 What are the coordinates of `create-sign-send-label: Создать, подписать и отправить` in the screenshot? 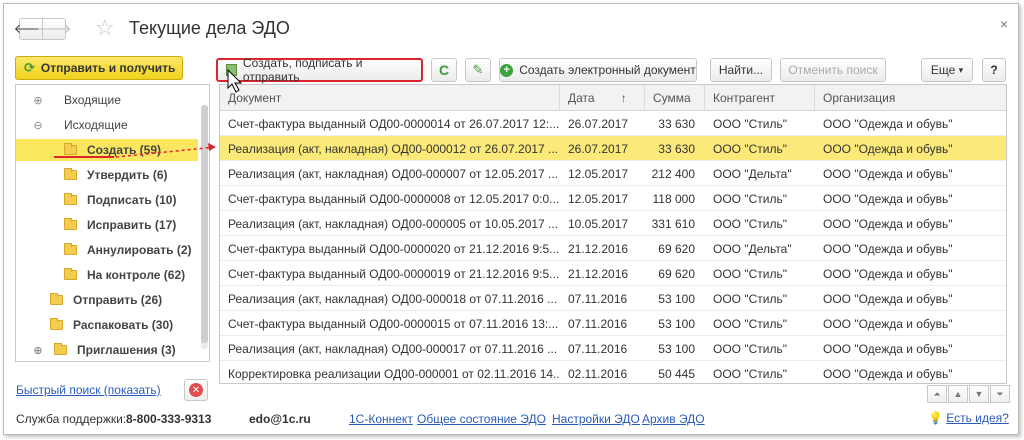 It's located at (302, 70).